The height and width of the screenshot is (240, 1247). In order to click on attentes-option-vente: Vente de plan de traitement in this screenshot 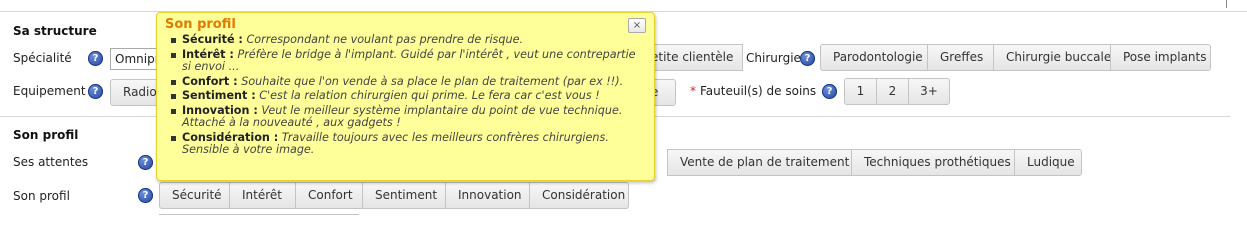, I will do `click(759, 162)`.